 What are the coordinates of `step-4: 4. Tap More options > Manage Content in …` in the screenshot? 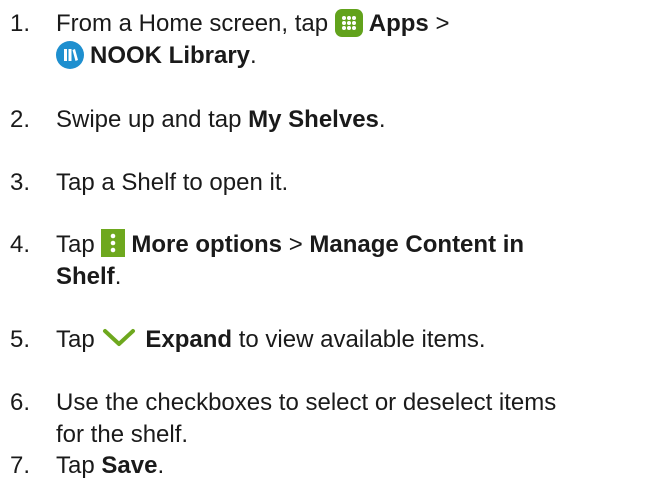 It's located at (325, 261).